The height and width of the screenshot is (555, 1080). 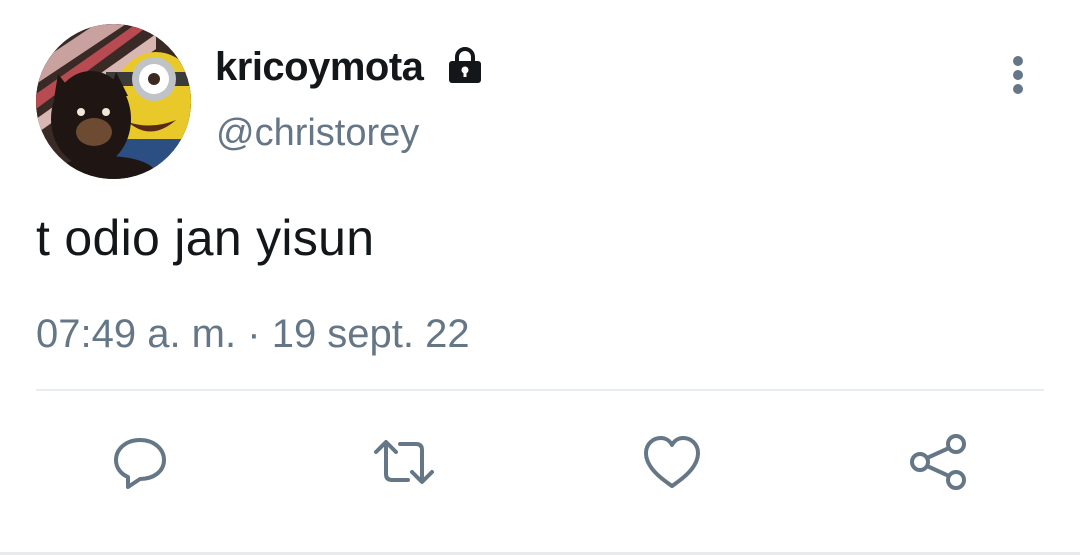 I want to click on reply-icon, so click(x=140, y=463).